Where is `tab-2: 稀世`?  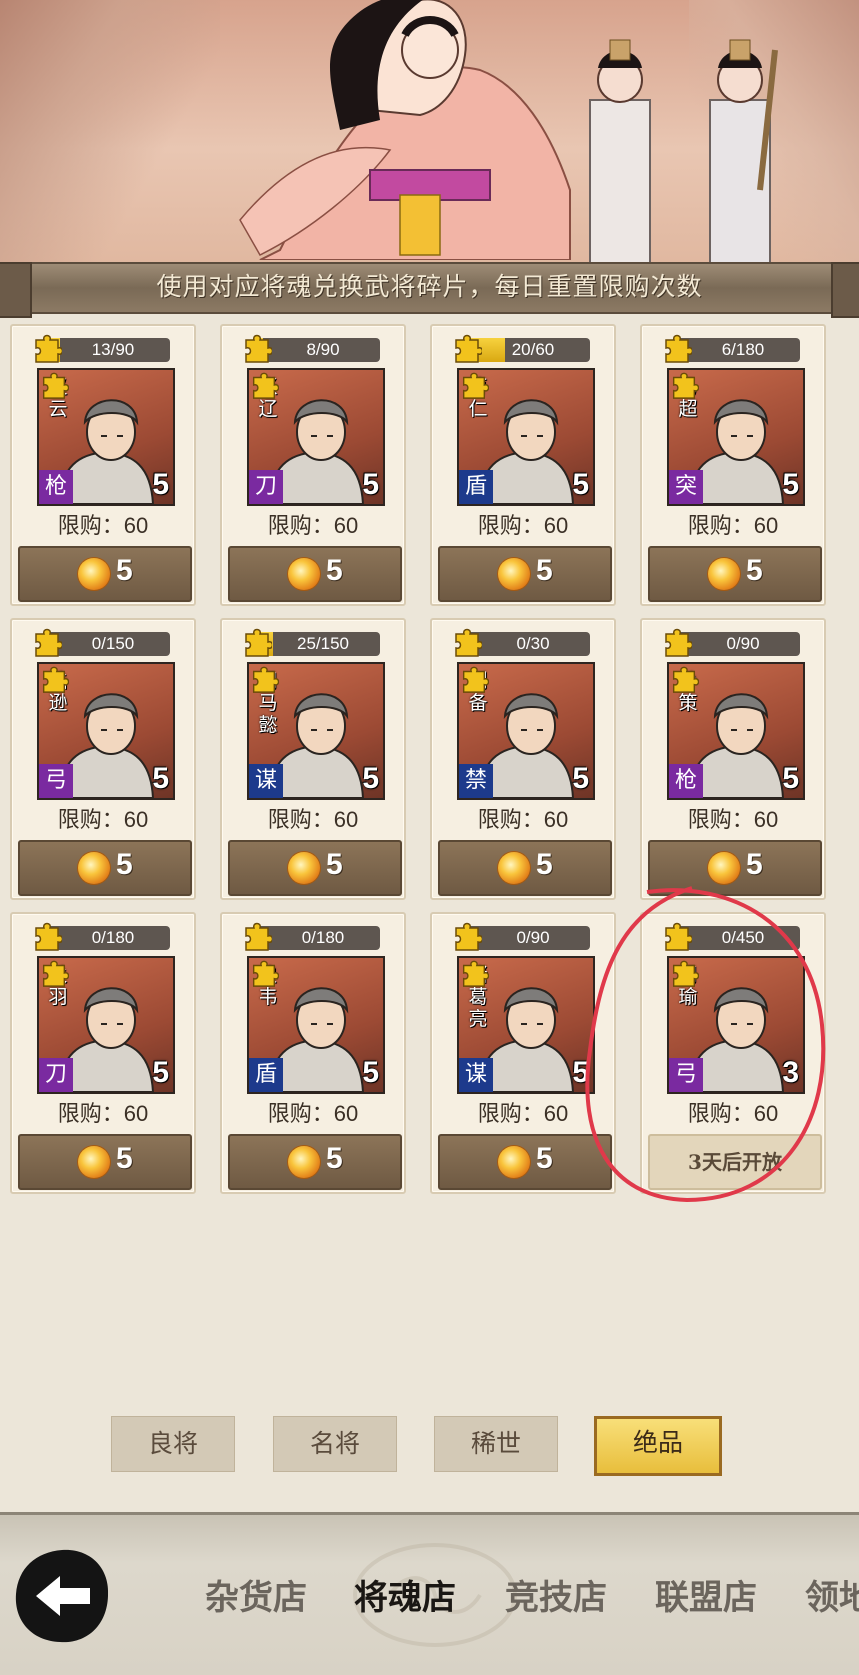 tab-2: 稀世 is located at coordinates (496, 1444).